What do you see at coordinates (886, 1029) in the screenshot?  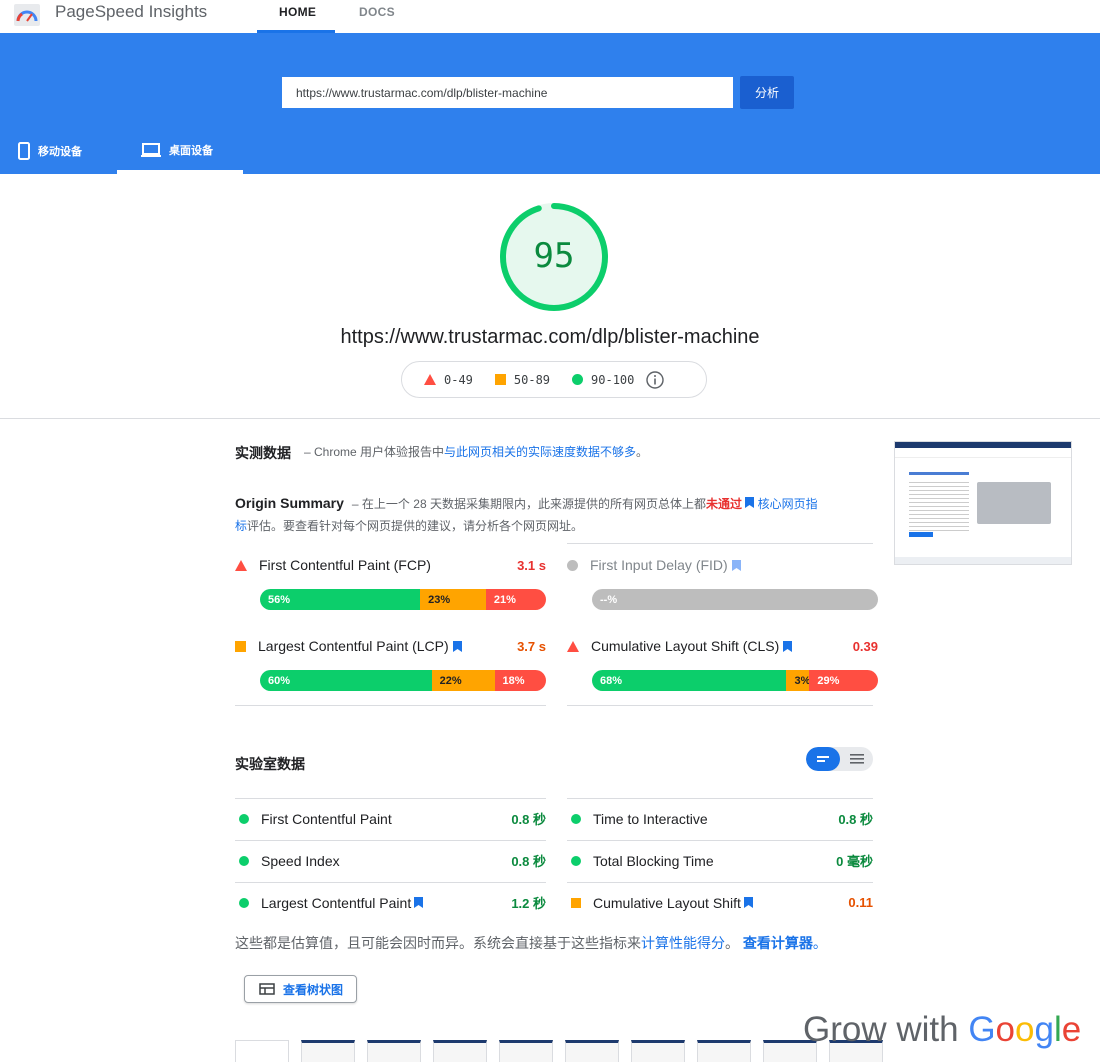 I see `watermark-prefix: Grow with` at bounding box center [886, 1029].